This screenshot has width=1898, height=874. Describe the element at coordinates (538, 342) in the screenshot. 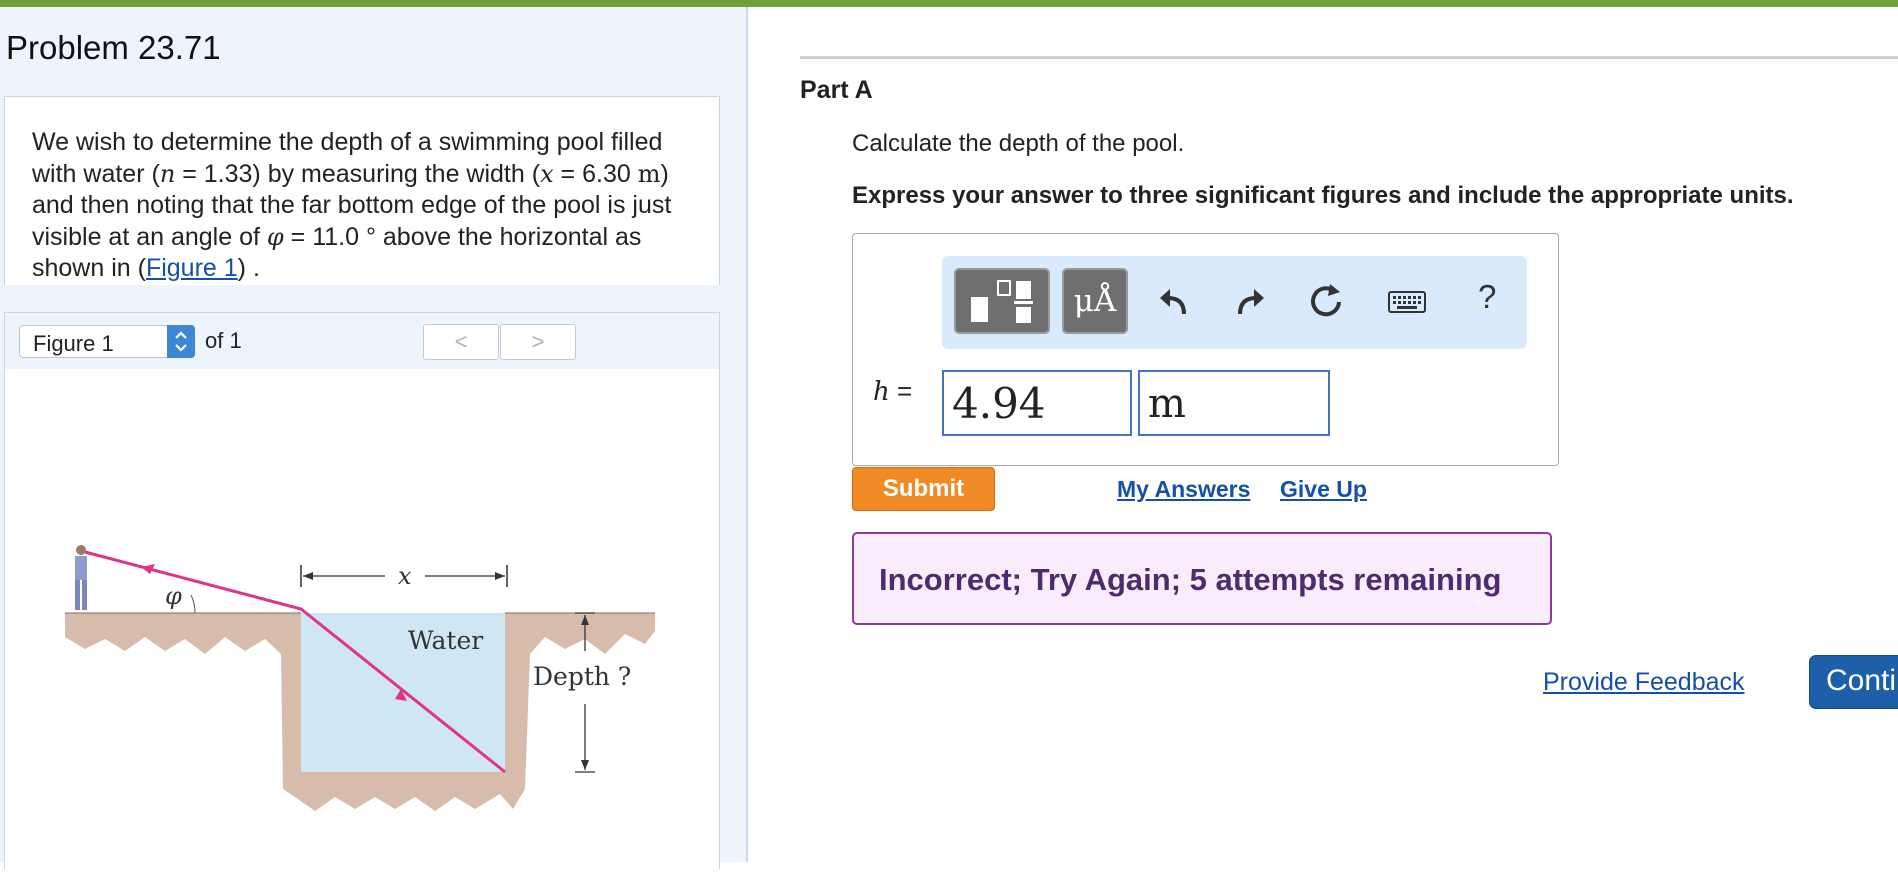

I see `next-figure-button: >` at that location.